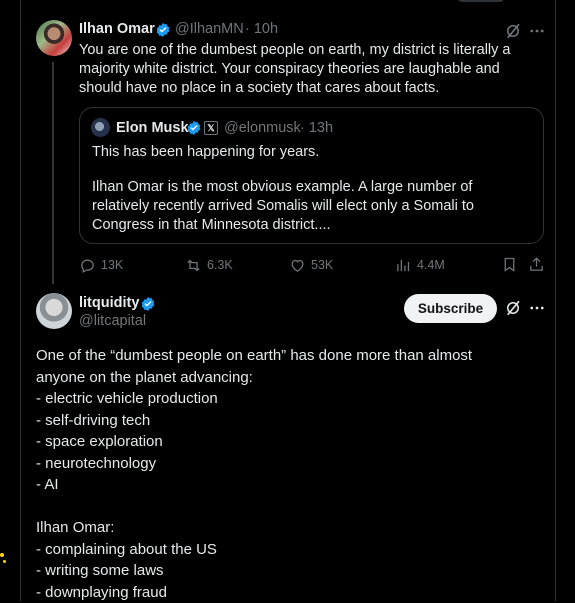 The height and width of the screenshot is (603, 575). I want to click on thread-connector-line, so click(53, 173).